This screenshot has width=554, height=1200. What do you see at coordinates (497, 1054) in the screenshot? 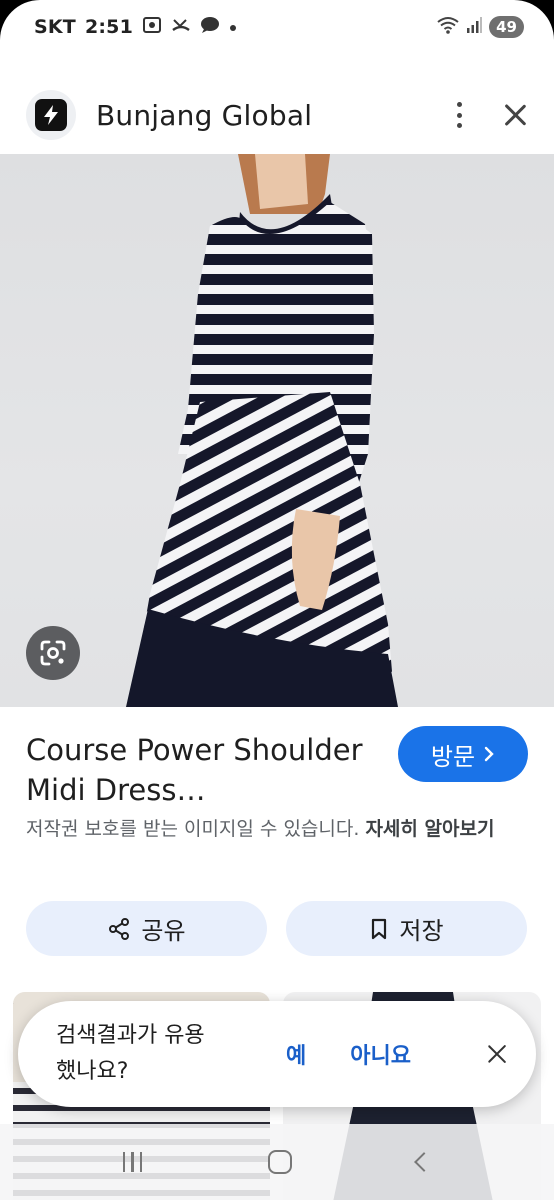
I see `feedback-close-icon` at bounding box center [497, 1054].